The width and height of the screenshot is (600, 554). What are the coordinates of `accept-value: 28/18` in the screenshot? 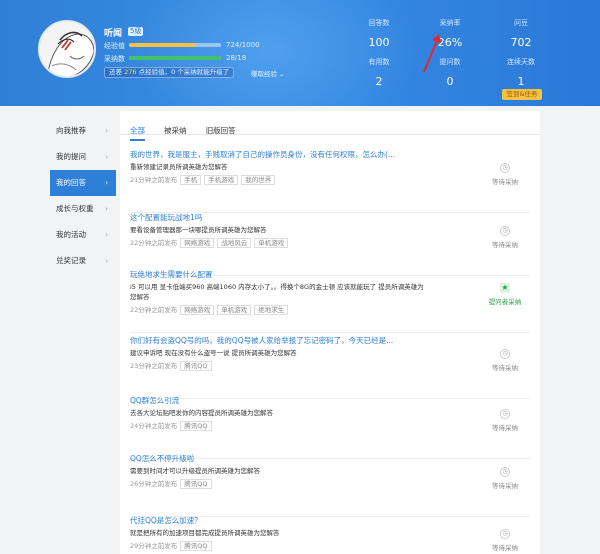 It's located at (236, 58).